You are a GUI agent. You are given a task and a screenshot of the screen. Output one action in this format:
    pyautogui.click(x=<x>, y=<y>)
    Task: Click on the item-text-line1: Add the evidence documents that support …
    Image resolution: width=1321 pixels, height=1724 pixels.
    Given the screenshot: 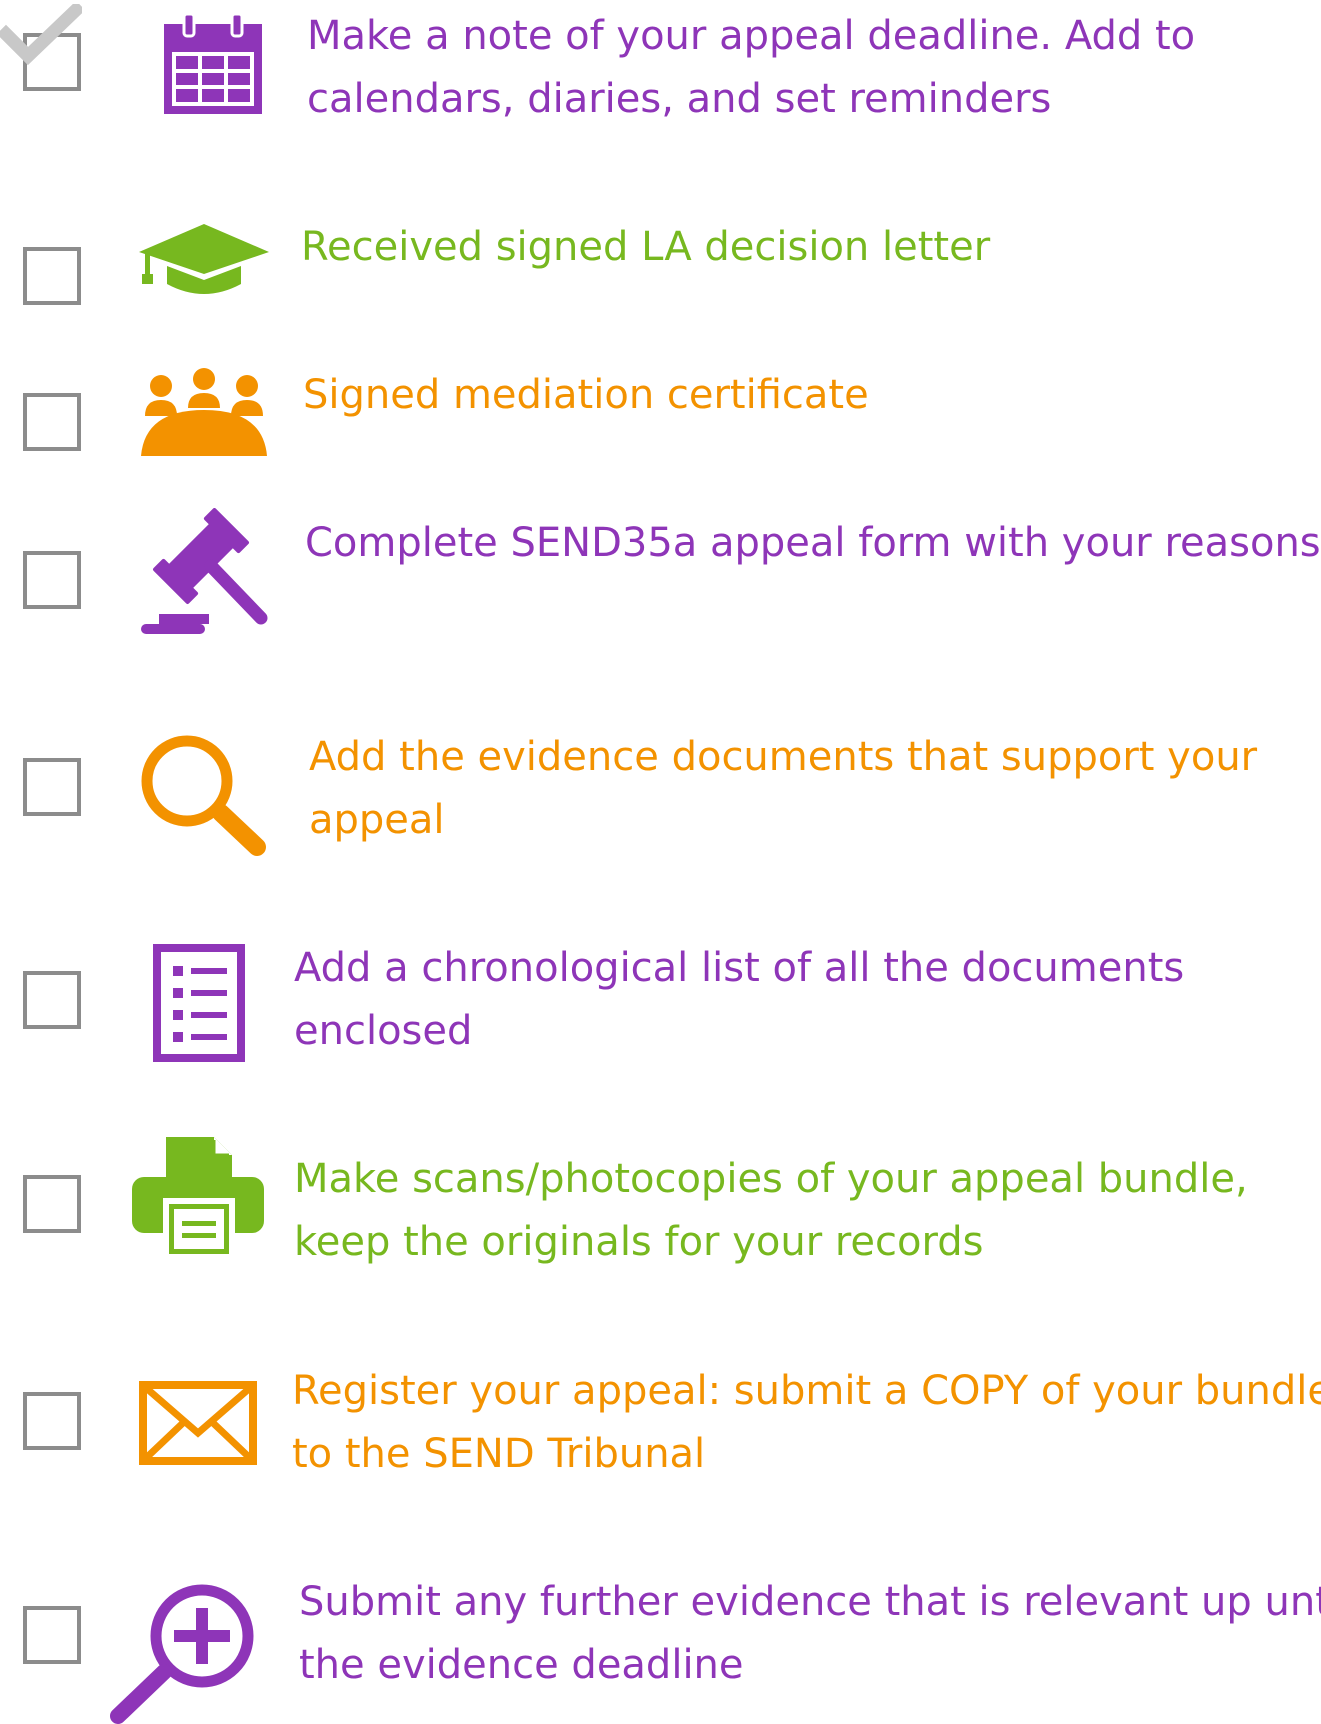 What is the action you would take?
    pyautogui.click(x=783, y=757)
    